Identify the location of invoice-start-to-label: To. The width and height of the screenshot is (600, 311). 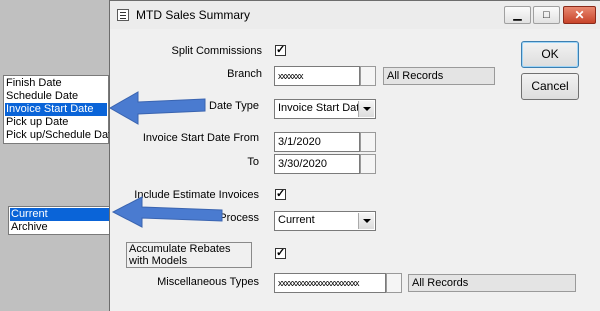
(253, 162).